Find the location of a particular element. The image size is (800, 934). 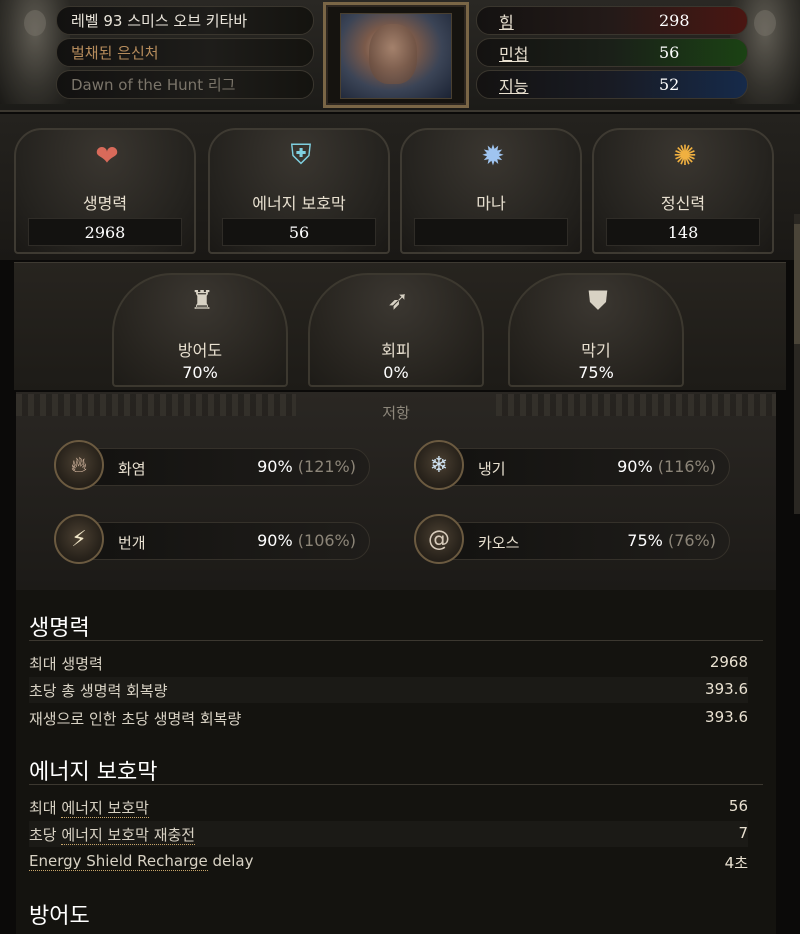

attributes-panel: 힘 298 민첩 56 지능 52 is located at coordinates (612, 54).